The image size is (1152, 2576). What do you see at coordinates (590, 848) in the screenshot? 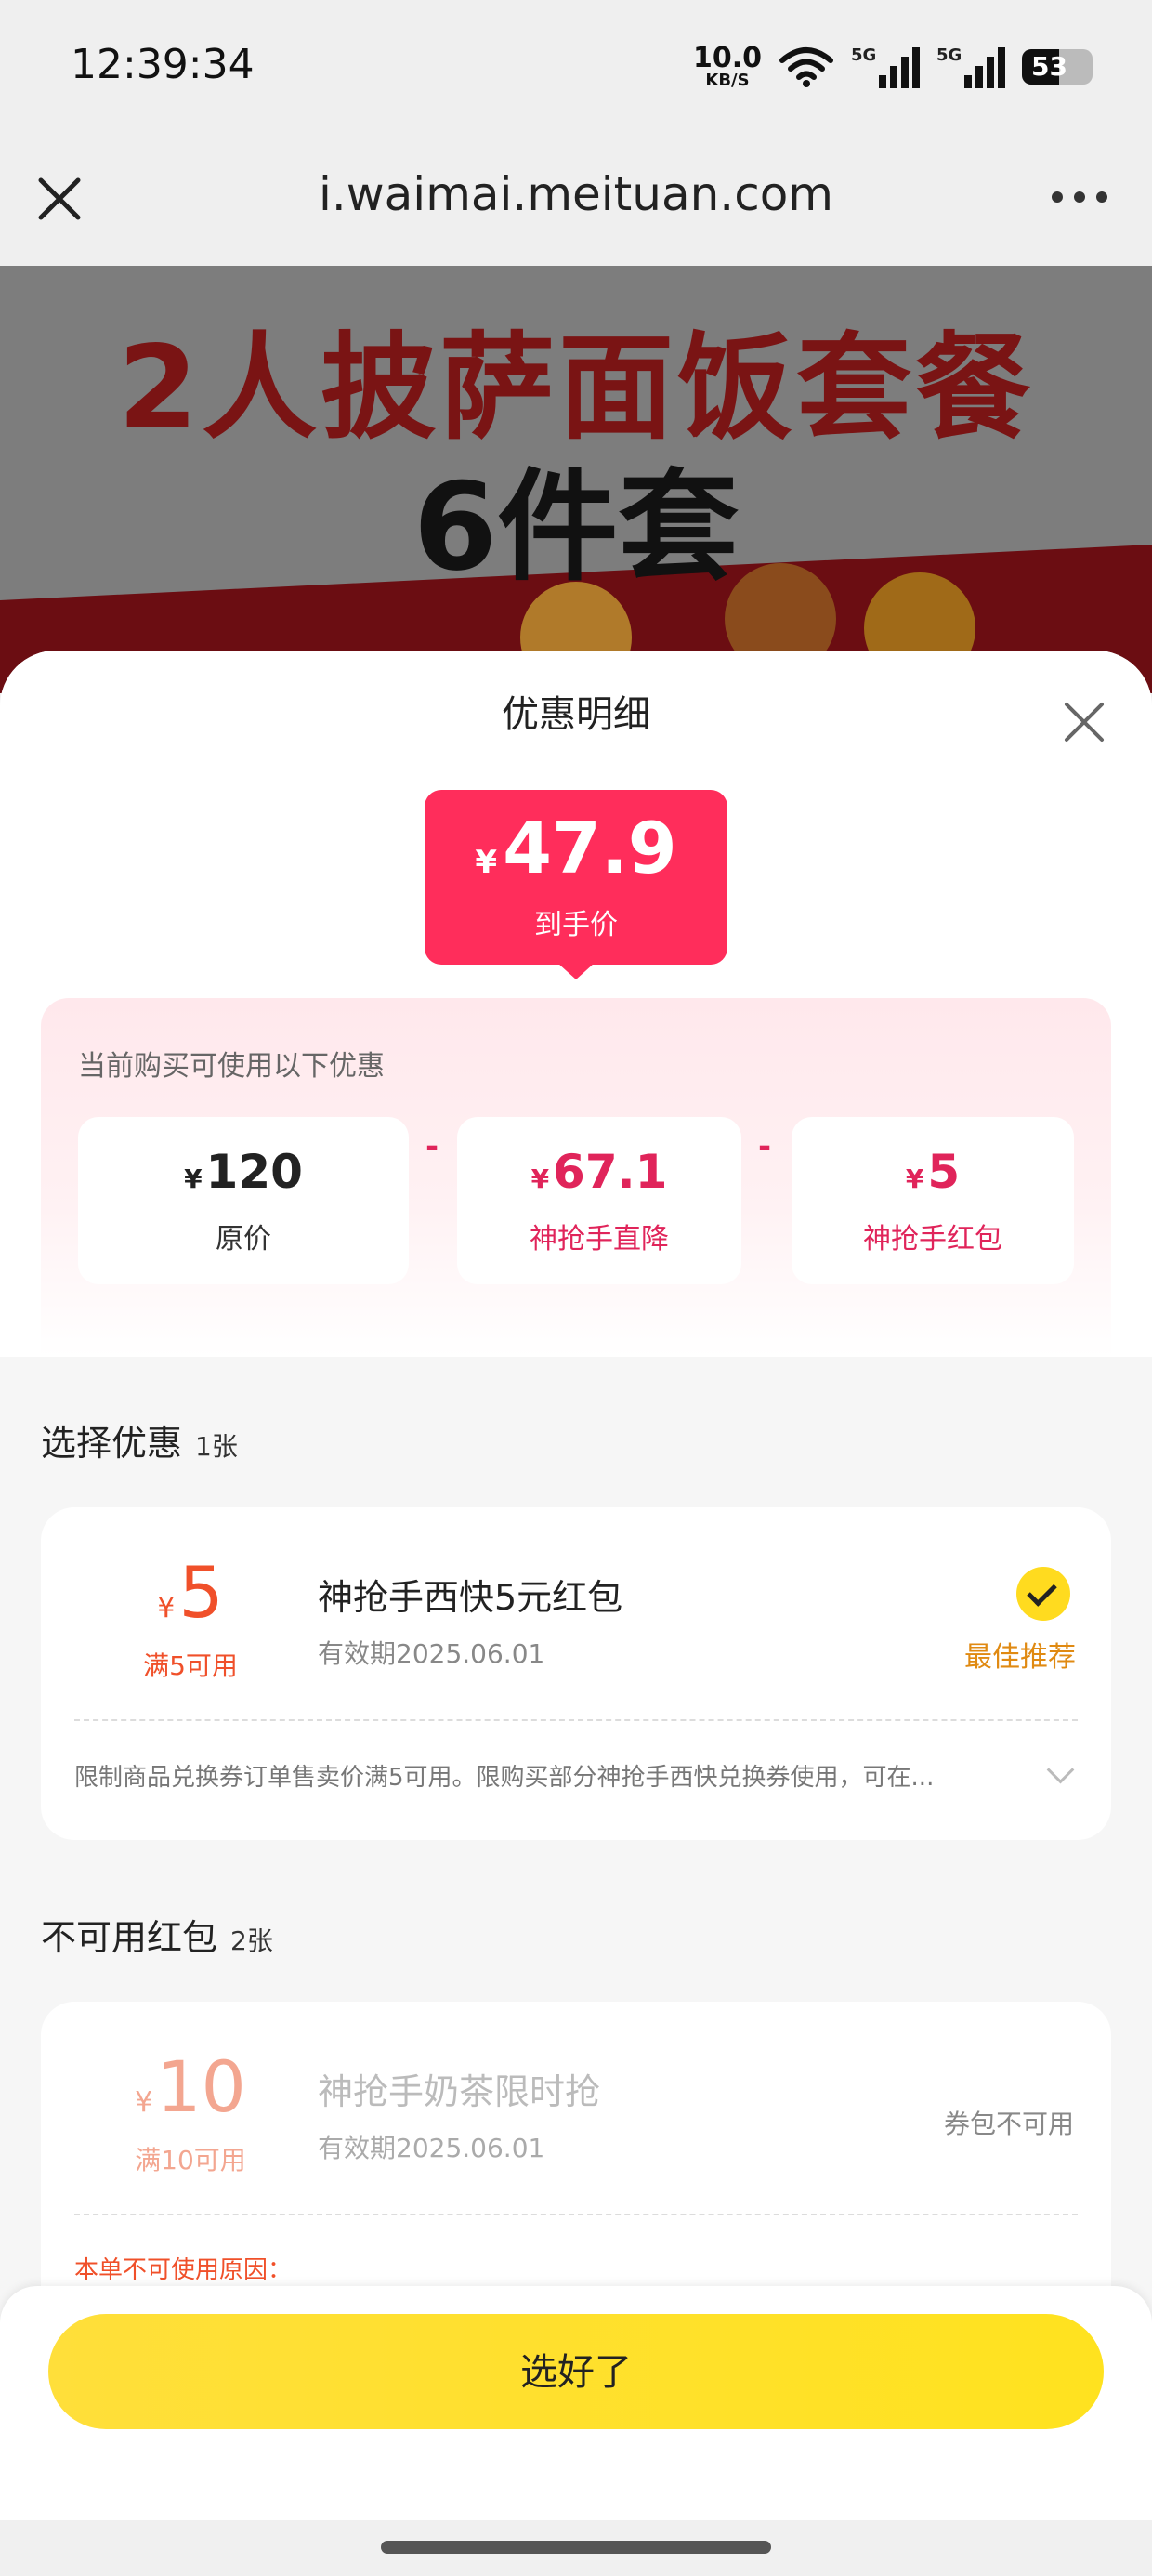
I see `final-price-value: 47.9` at bounding box center [590, 848].